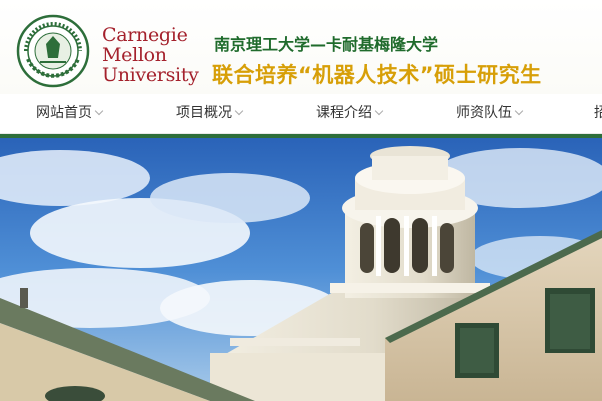 The height and width of the screenshot is (401, 602). Describe the element at coordinates (64, 113) in the screenshot. I see `nav-item-label: 网站首页` at that location.